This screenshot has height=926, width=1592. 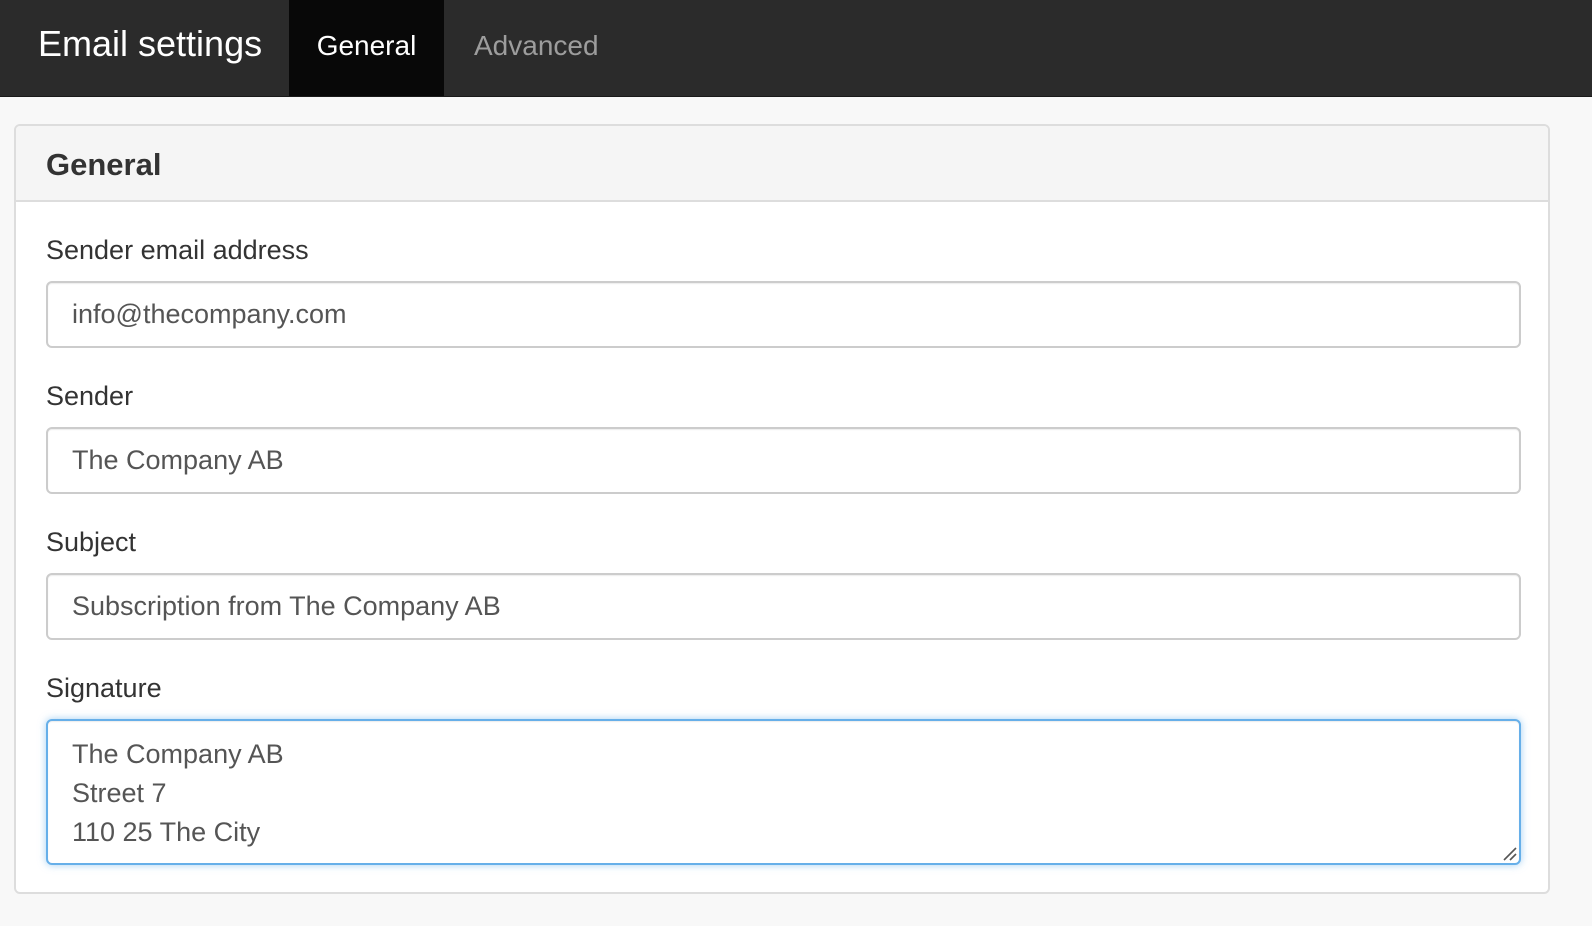 I want to click on top-navbar: Email settings General Advanced, so click(x=796, y=48).